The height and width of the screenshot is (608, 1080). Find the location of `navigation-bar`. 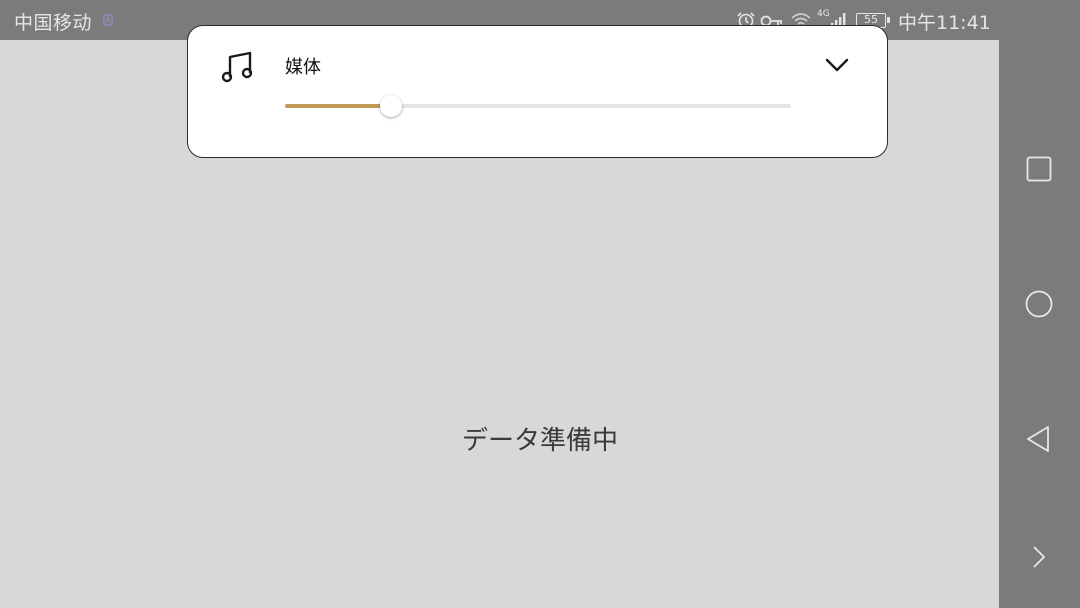

navigation-bar is located at coordinates (1039, 304).